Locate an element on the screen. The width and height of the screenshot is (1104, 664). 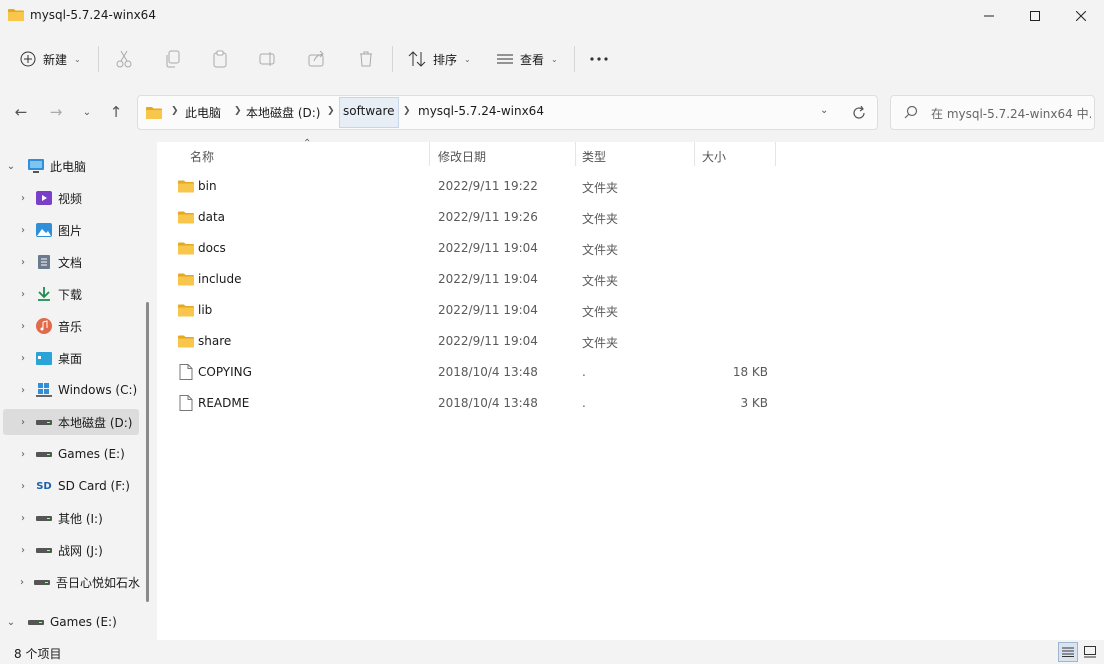
breadcrumb-software: software is located at coordinates (369, 111).